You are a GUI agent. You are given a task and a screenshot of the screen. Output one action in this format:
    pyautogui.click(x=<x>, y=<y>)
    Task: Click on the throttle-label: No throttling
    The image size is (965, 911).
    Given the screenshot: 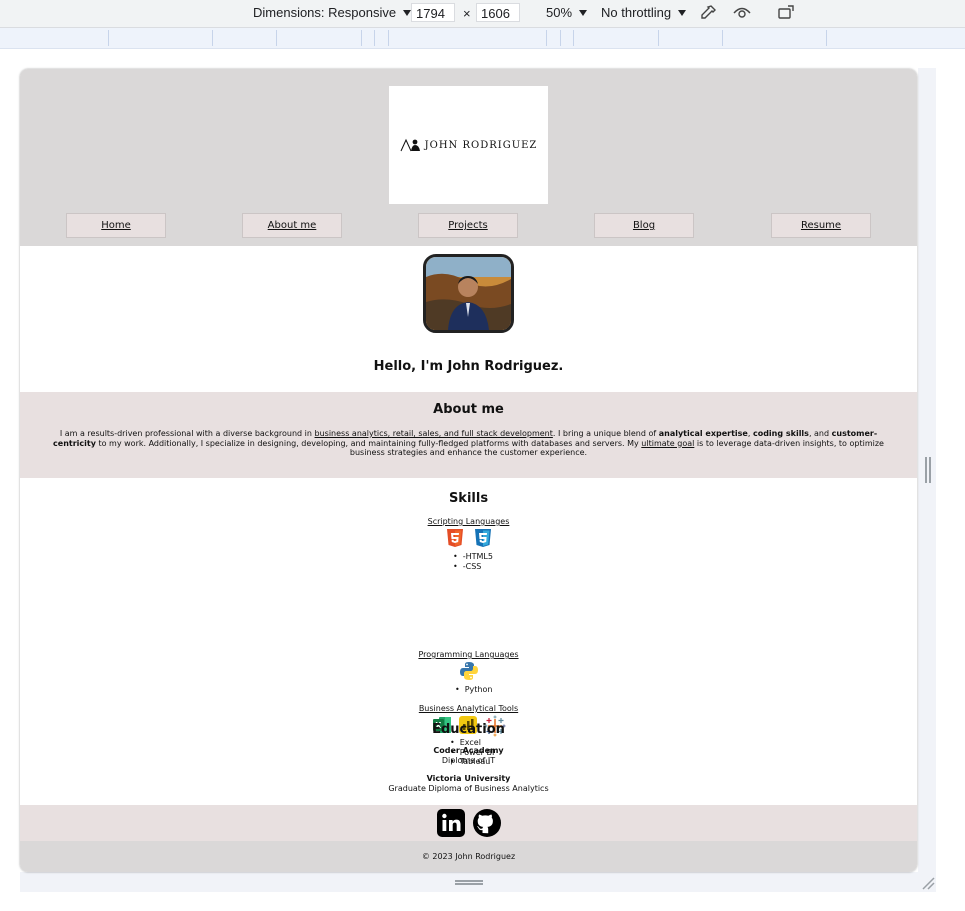 What is the action you would take?
    pyautogui.click(x=636, y=12)
    